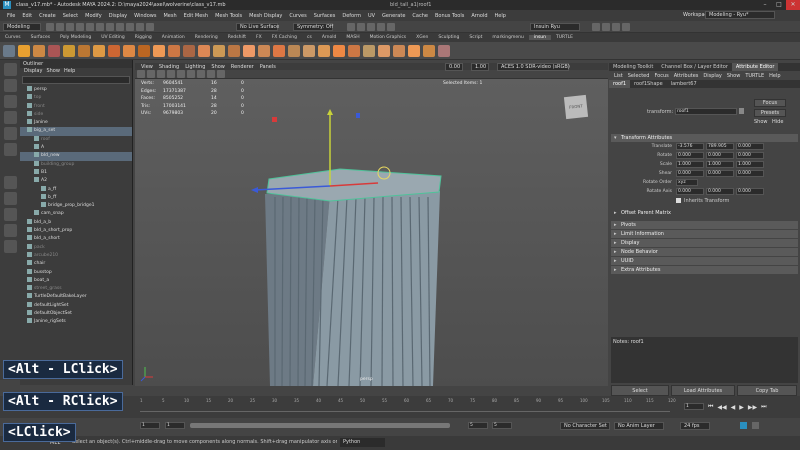 The image size is (800, 450). What do you see at coordinates (704, 138) in the screenshot?
I see `section-transform-attributes: Transform Attributes` at bounding box center [704, 138].